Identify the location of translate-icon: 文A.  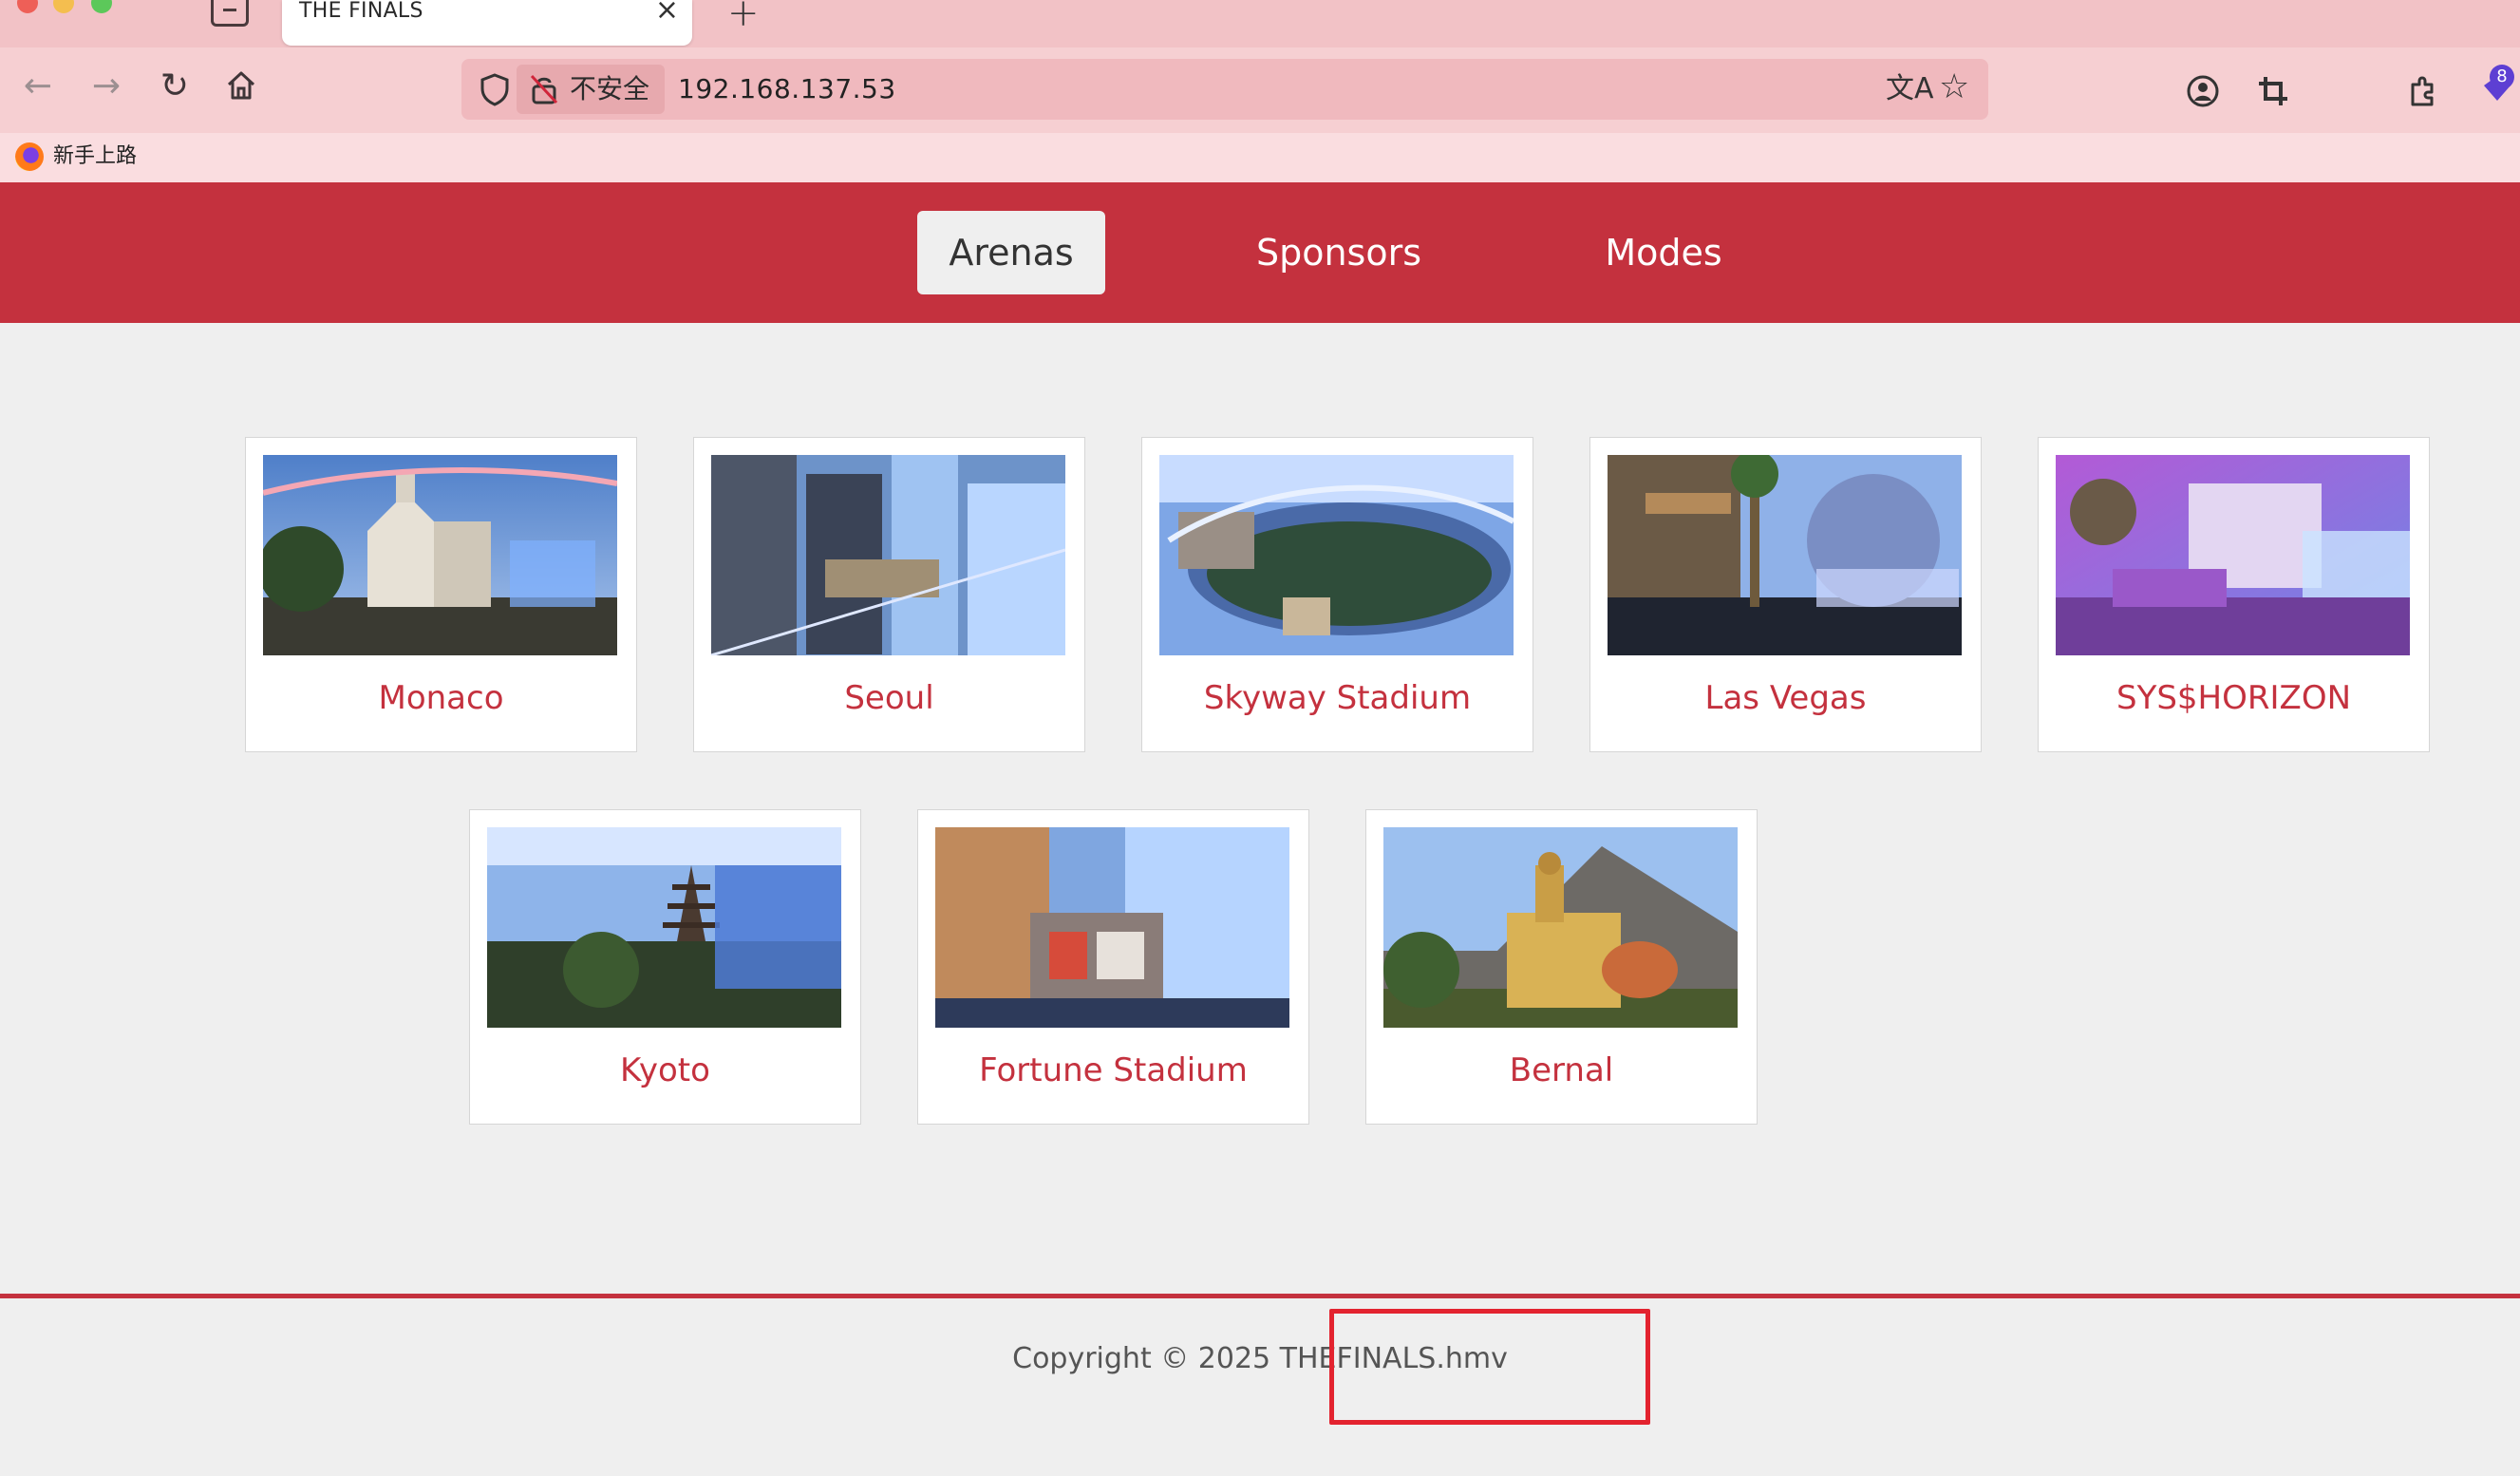
(1910, 89).